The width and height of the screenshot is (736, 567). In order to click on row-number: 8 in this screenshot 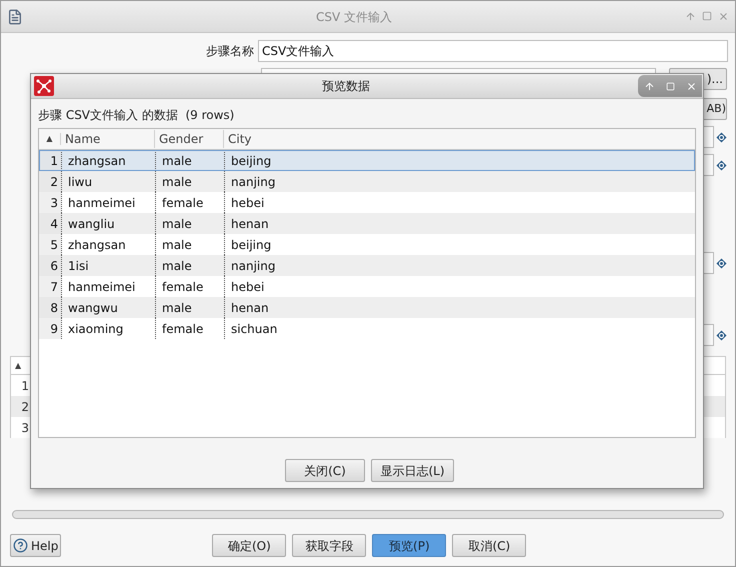, I will do `click(50, 307)`.